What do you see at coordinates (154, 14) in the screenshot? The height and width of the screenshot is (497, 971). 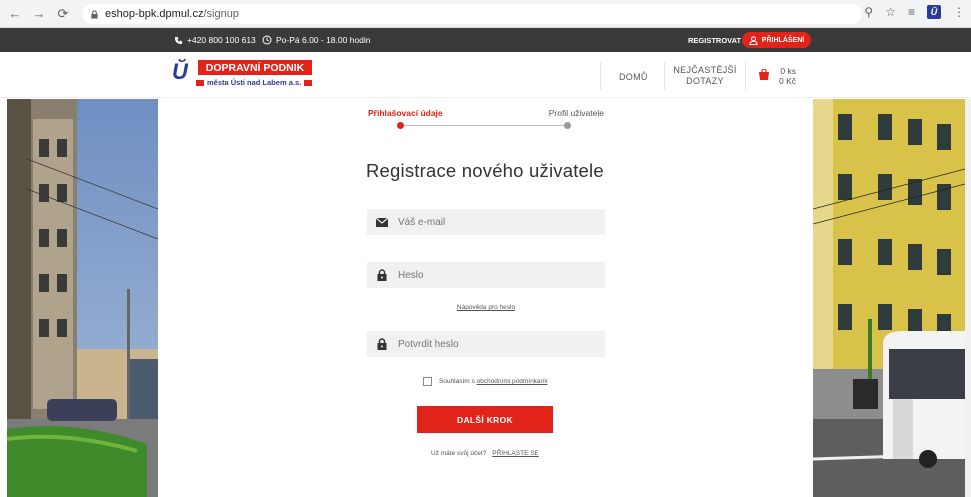 I see `url-host: eshop-bpk.dpmul.cz` at bounding box center [154, 14].